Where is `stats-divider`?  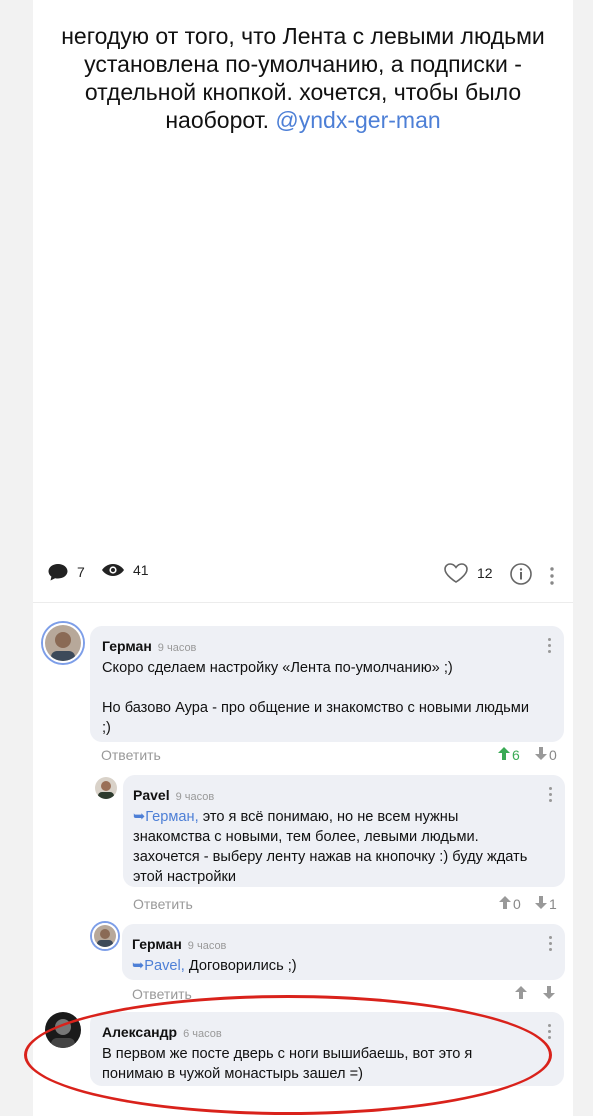 stats-divider is located at coordinates (303, 602).